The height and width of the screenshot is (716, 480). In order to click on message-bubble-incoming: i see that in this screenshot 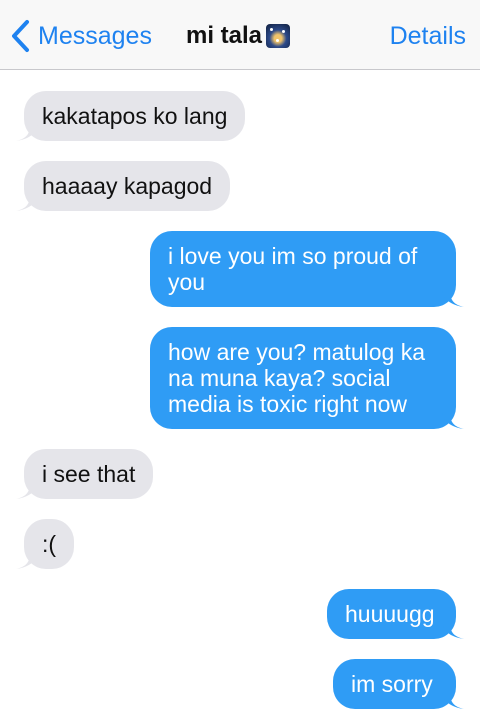, I will do `click(85, 474)`.